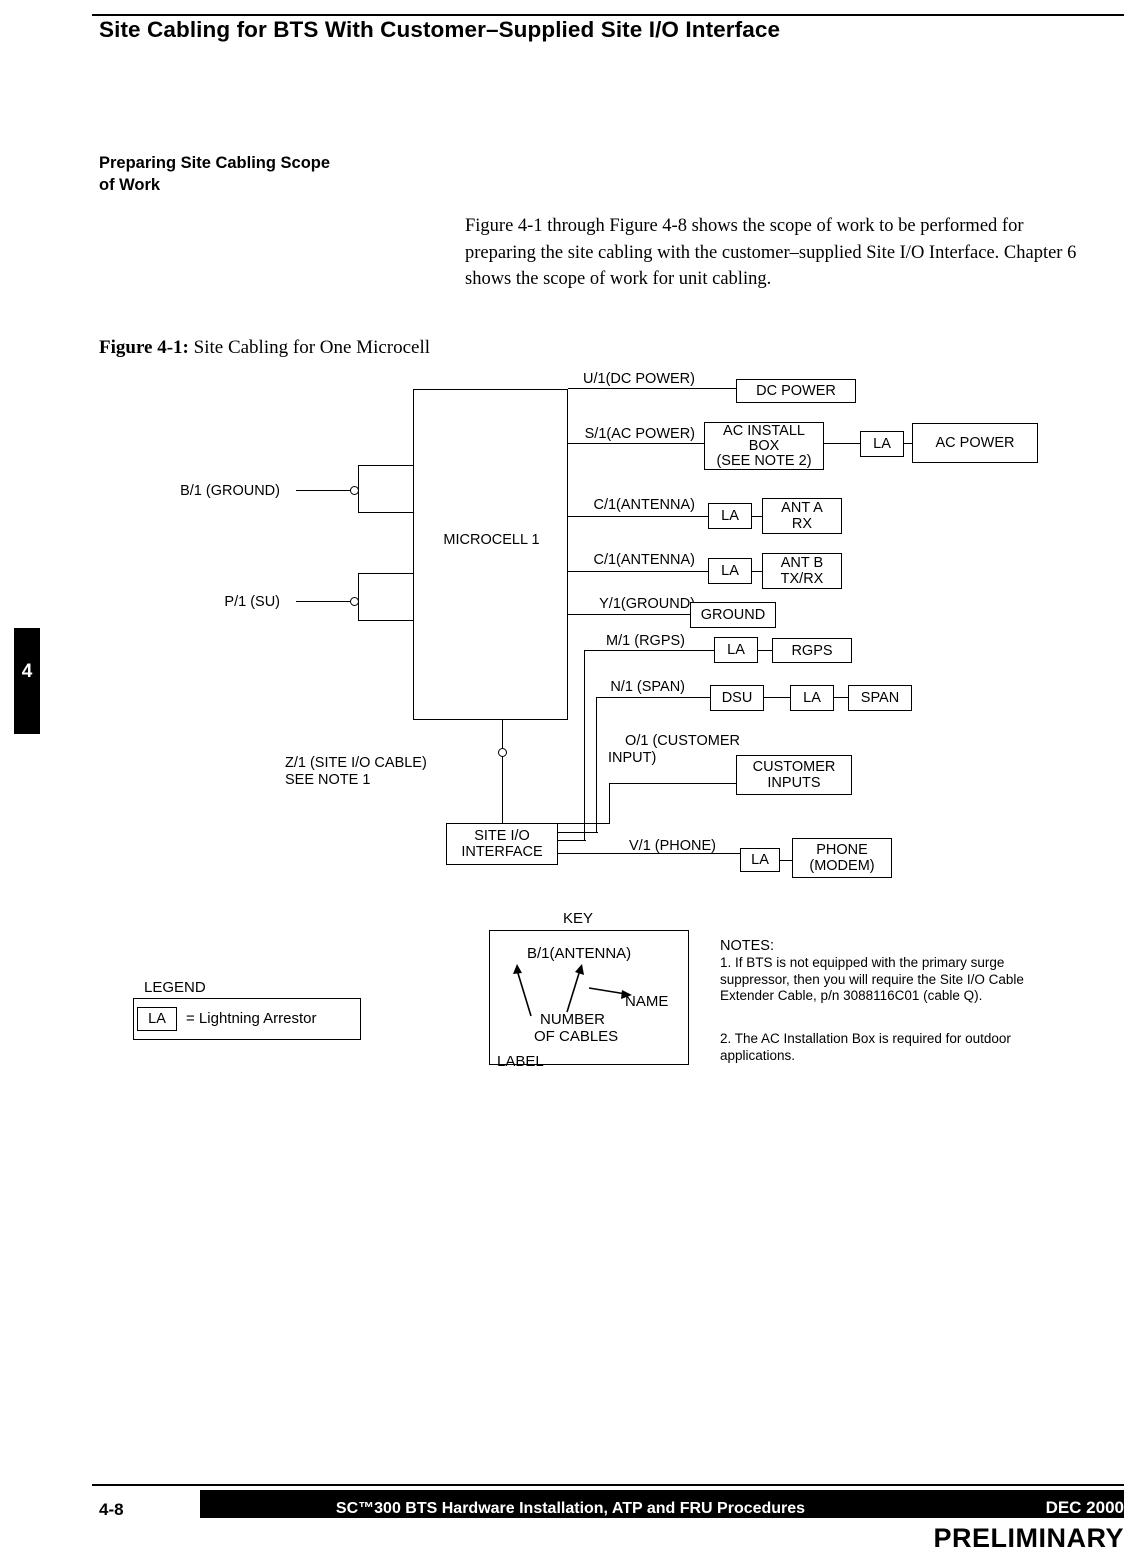  I want to click on row6-line-a, so click(649, 651).